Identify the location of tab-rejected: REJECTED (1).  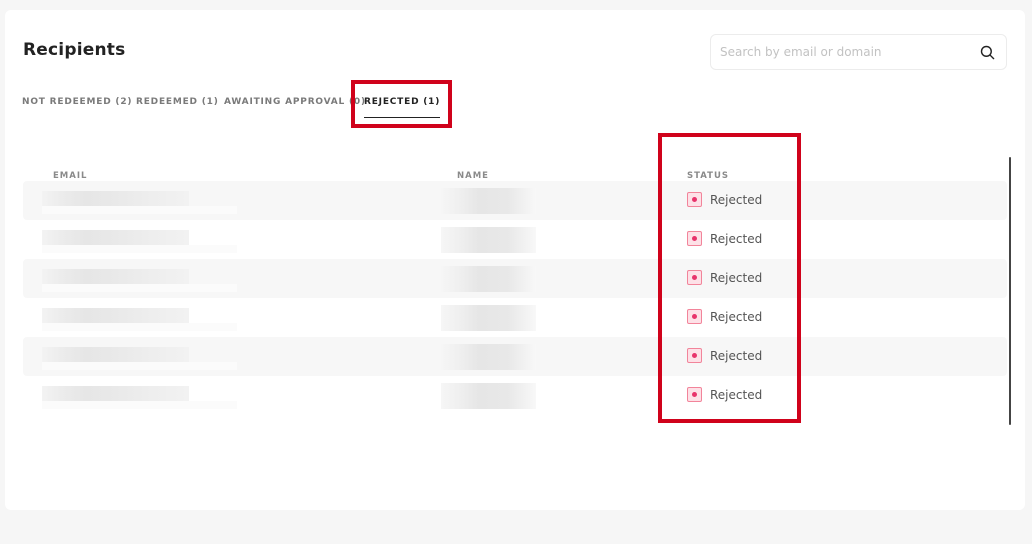
(402, 107).